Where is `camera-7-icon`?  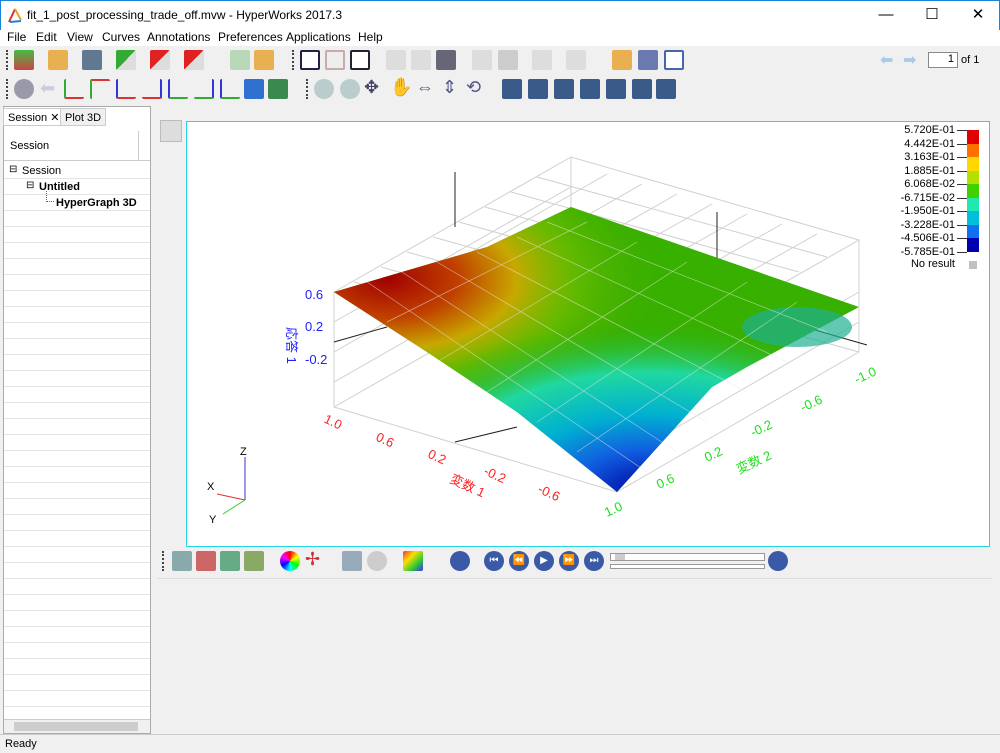 camera-7-icon is located at coordinates (666, 89).